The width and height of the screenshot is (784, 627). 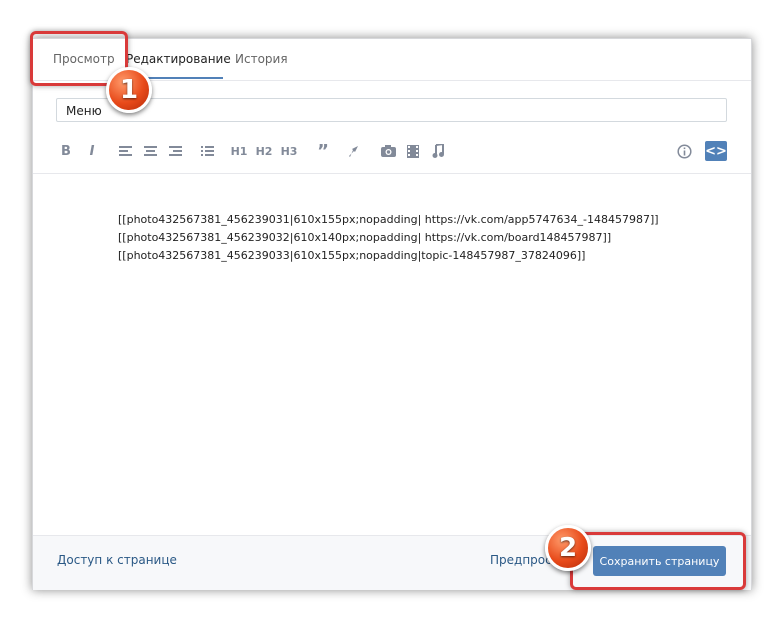 I want to click on align-right-icon, so click(x=175, y=151).